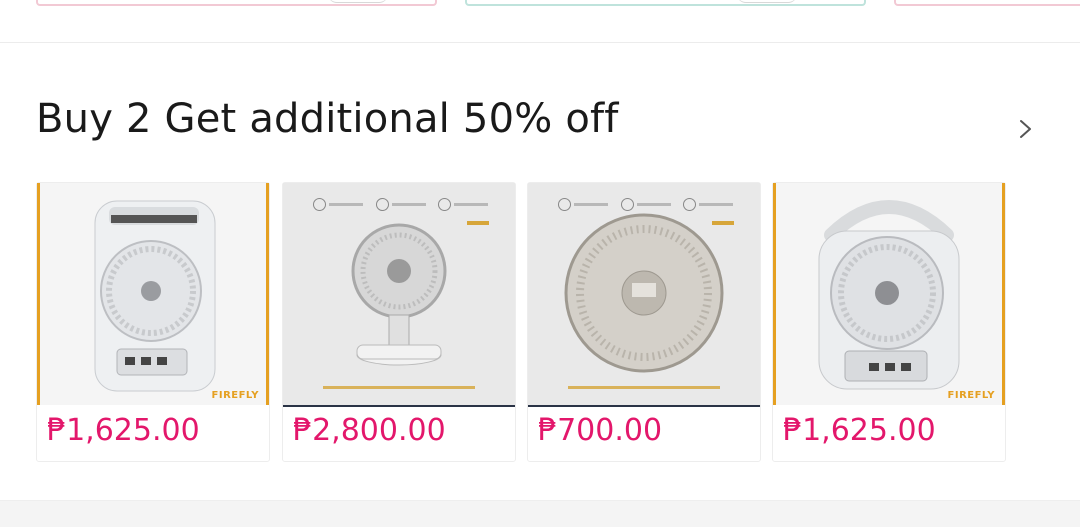 The width and height of the screenshot is (1080, 527). Describe the element at coordinates (327, 119) in the screenshot. I see `section-title: Buy 2 Get additional 50% off` at that location.